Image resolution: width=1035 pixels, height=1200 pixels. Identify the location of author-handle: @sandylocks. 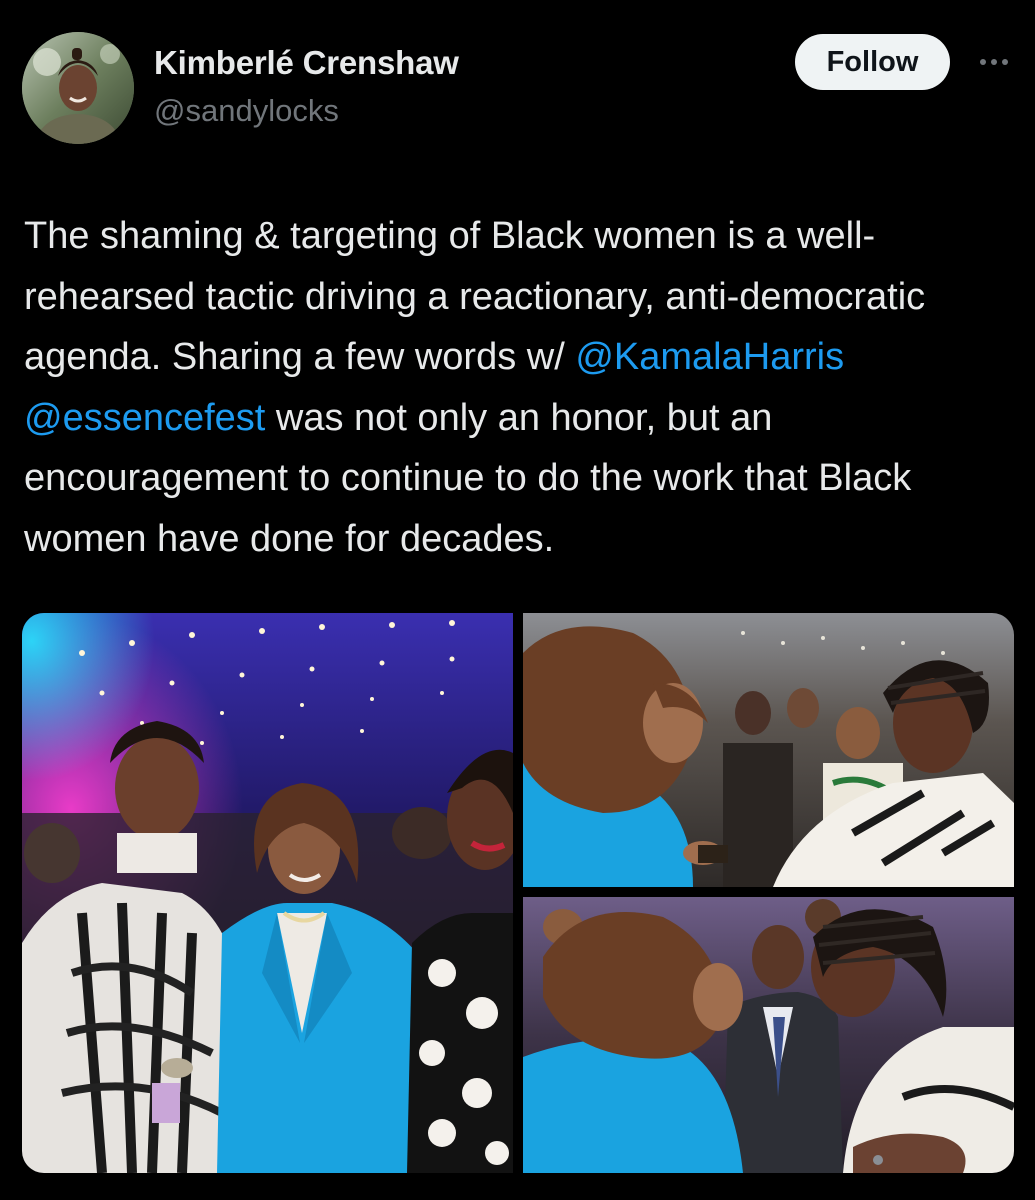
(246, 111).